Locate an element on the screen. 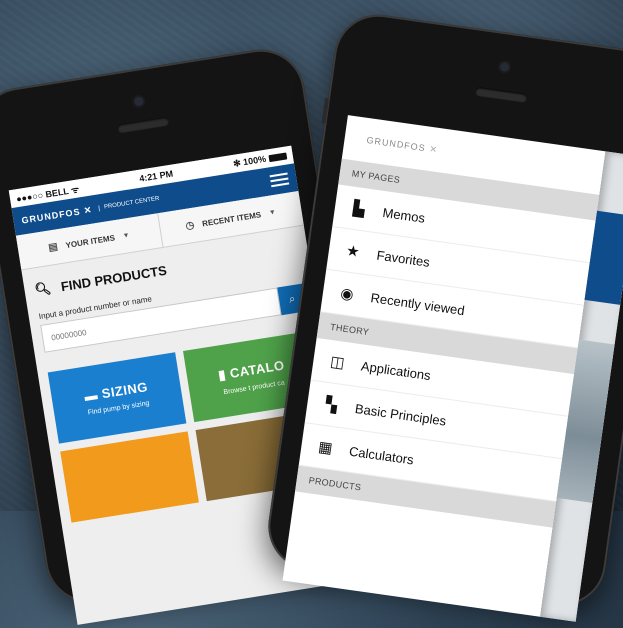 The height and width of the screenshot is (628, 623). tile-desc: Browse t product ca is located at coordinates (254, 387).